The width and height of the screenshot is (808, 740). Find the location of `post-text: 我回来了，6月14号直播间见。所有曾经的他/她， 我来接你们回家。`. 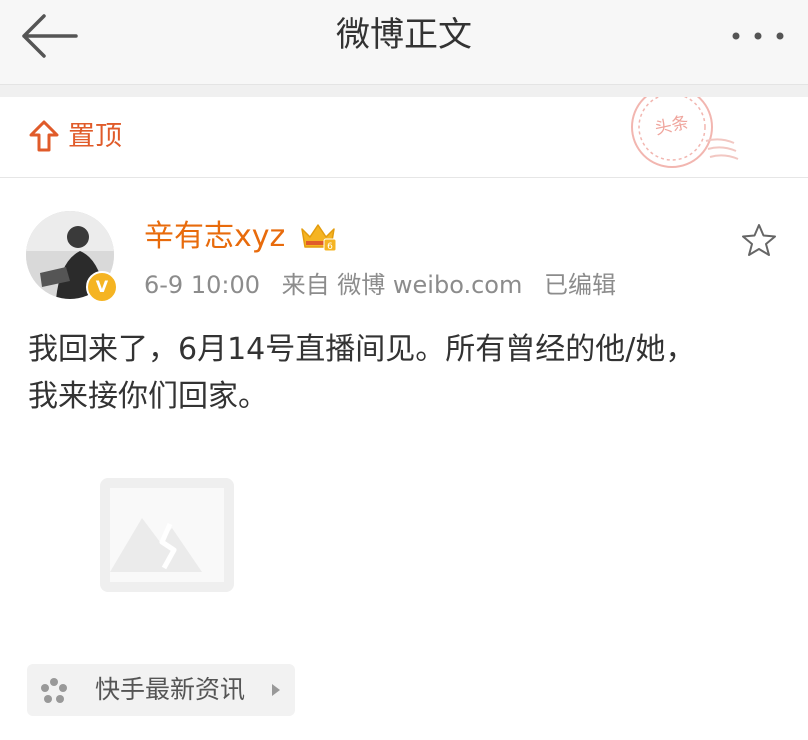

post-text: 我回来了，6月14号直播间见。所有曾经的他/她， 我来接你们回家。 is located at coordinates (408, 373).